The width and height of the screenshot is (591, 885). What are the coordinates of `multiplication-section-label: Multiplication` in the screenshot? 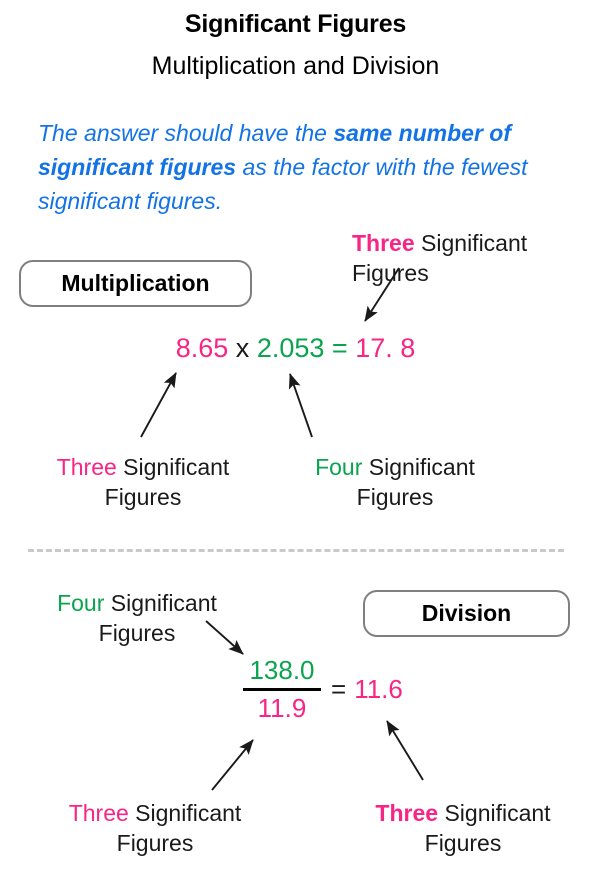 It's located at (135, 283).